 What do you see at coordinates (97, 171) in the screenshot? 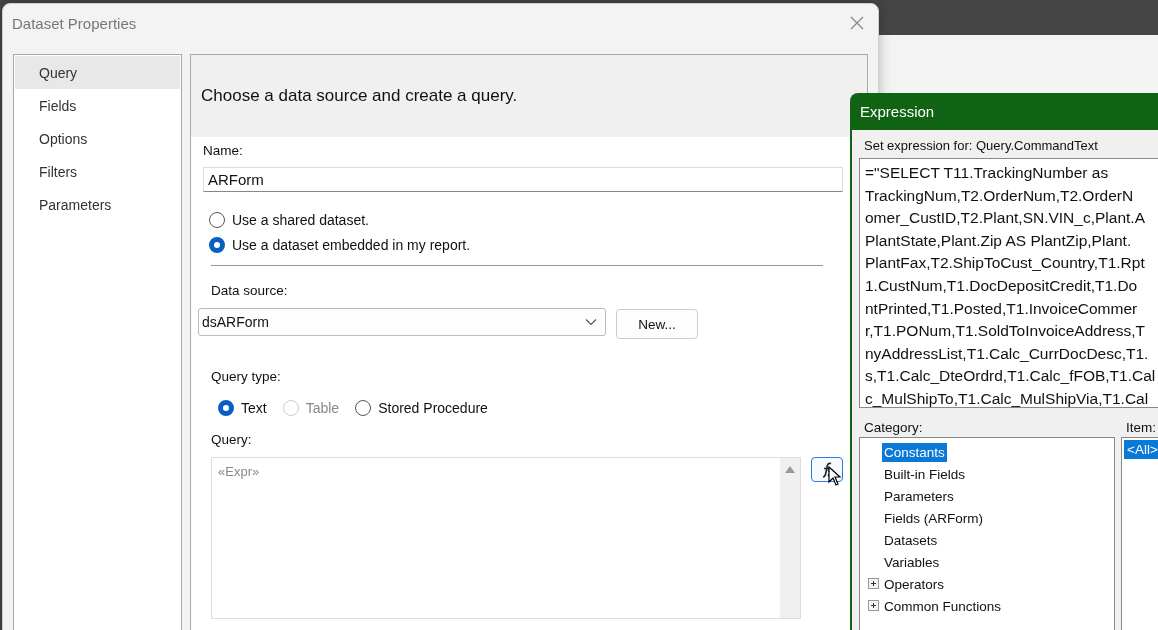
I see `sidebar-item: Filters` at bounding box center [97, 171].